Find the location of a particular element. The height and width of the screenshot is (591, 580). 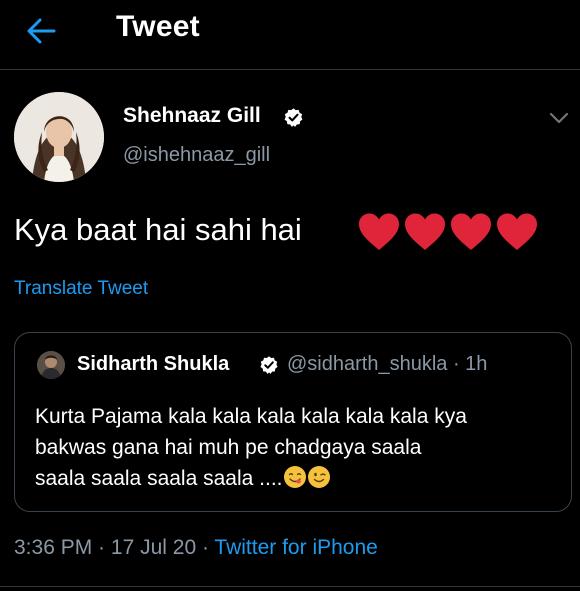

author-handle: @ishehnaaz_gill is located at coordinates (196, 155).